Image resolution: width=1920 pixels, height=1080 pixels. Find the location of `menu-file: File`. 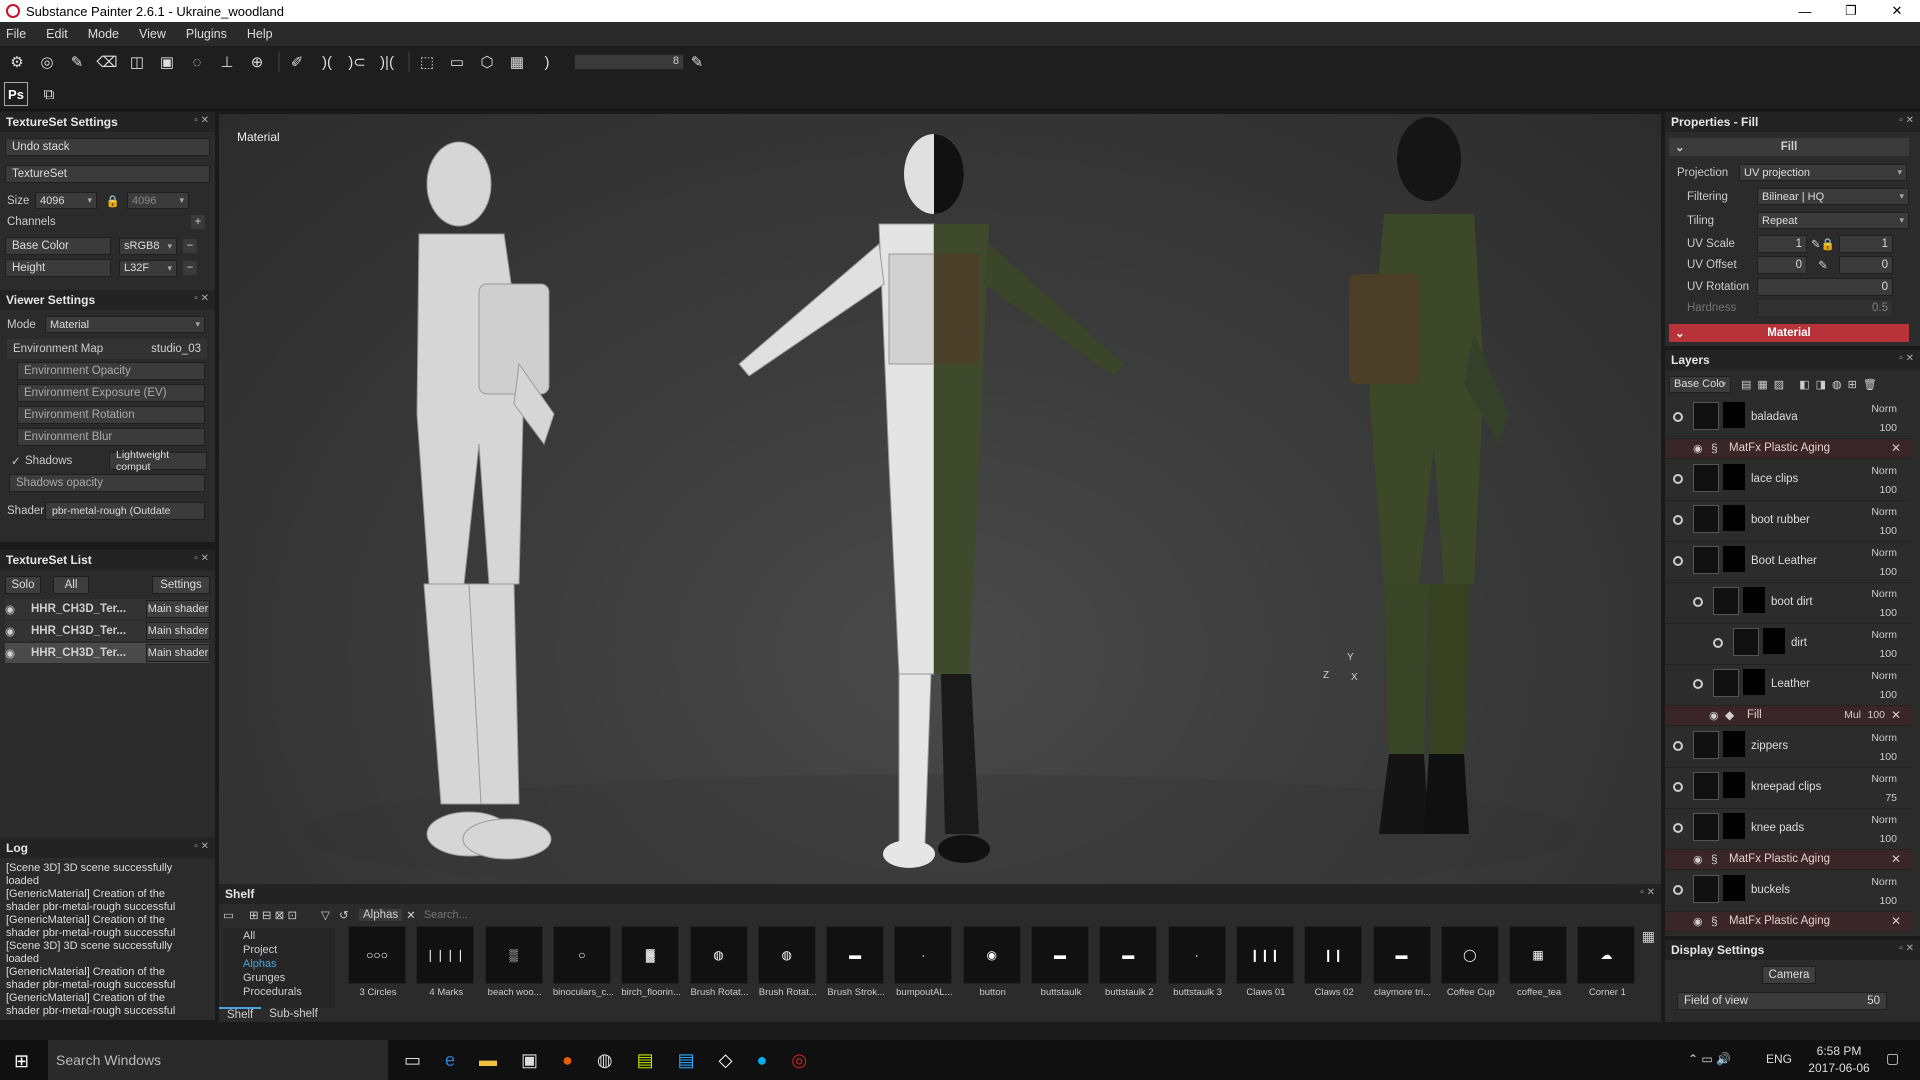

menu-file: File is located at coordinates (16, 34).